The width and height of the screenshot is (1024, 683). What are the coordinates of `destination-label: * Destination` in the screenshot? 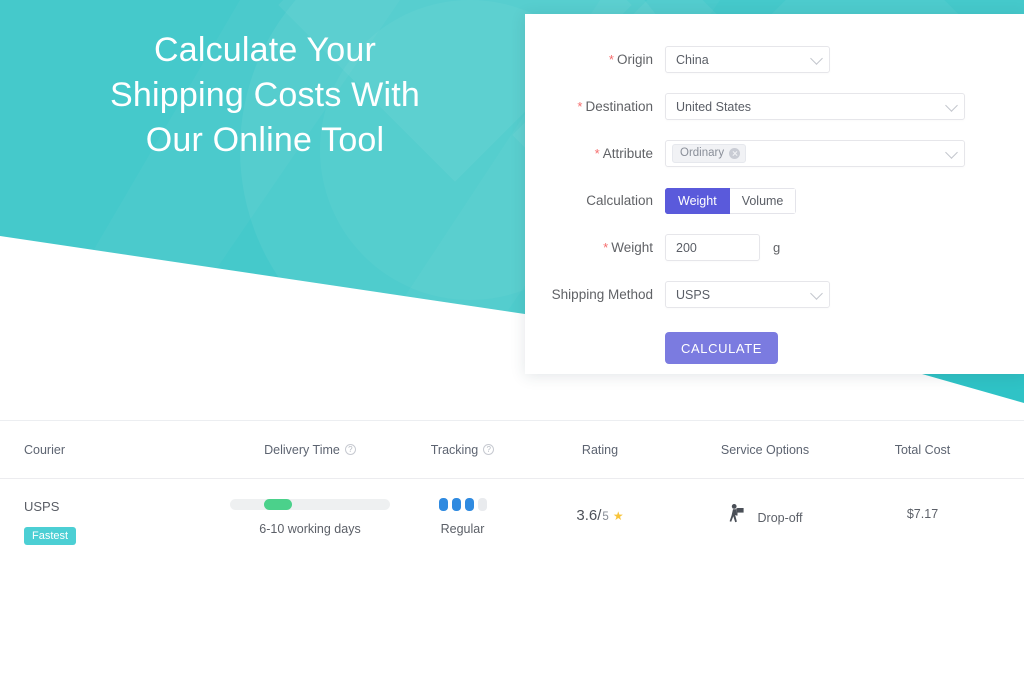 It's located at (615, 106).